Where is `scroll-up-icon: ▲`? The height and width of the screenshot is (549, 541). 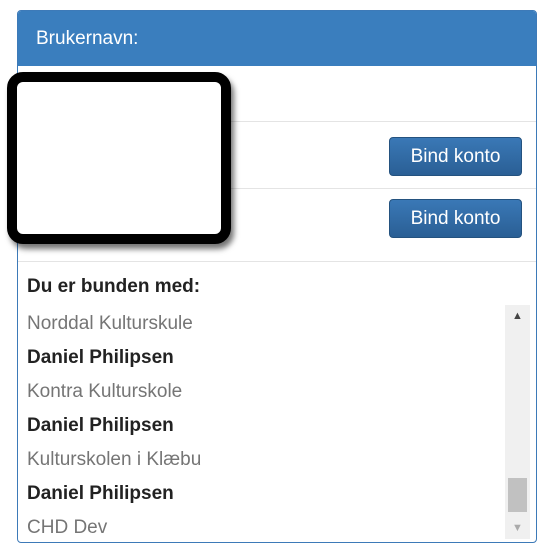
scroll-up-icon: ▲ is located at coordinates (517, 316).